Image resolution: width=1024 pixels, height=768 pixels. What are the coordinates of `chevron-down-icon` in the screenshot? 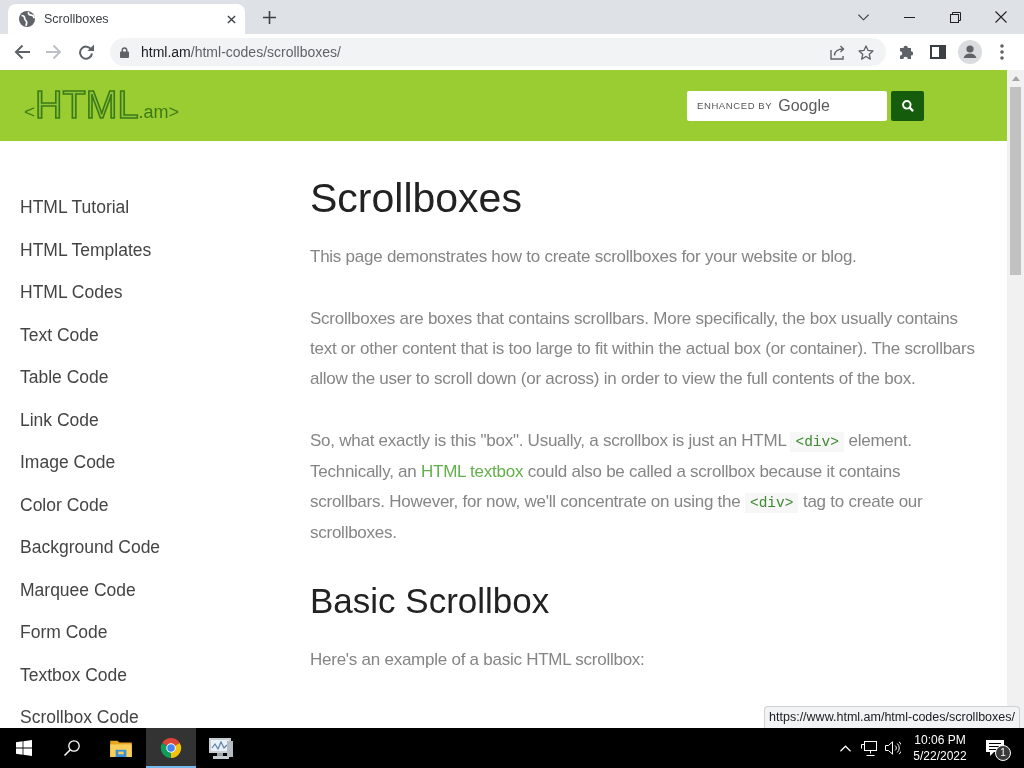 It's located at (863, 17).